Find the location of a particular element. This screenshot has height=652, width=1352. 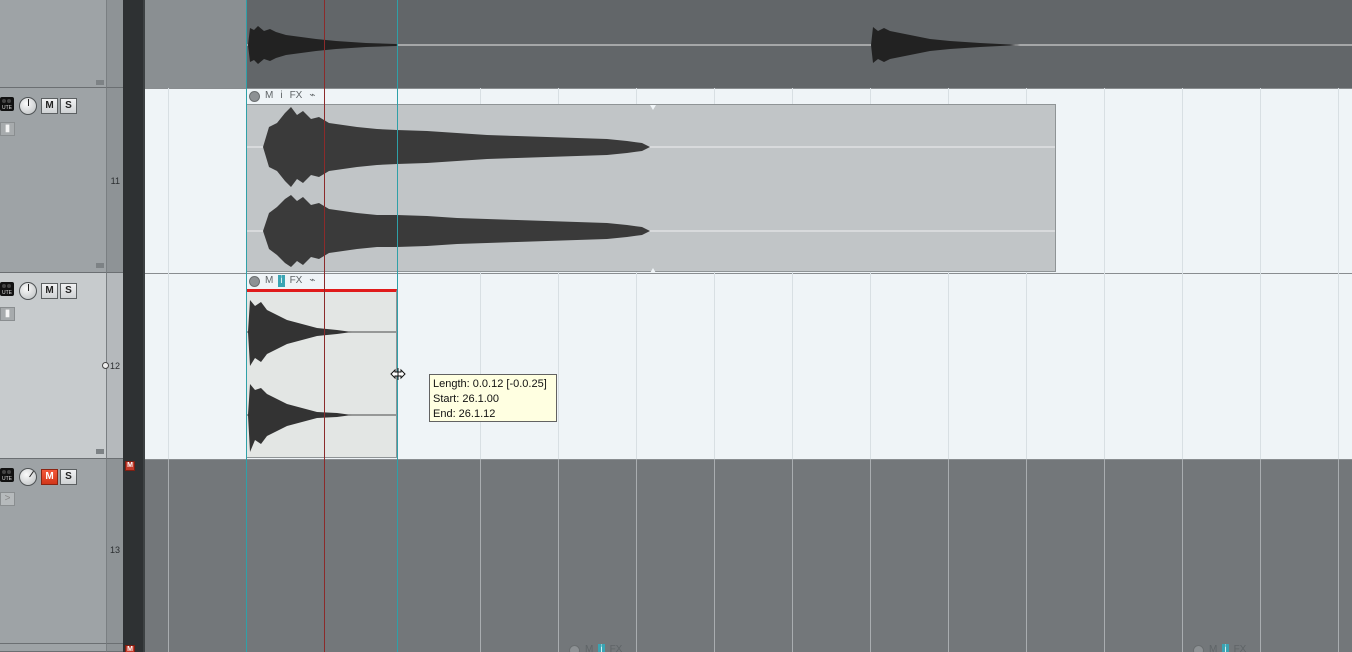

tooltip-end: End: 26.1.12 is located at coordinates (464, 414).